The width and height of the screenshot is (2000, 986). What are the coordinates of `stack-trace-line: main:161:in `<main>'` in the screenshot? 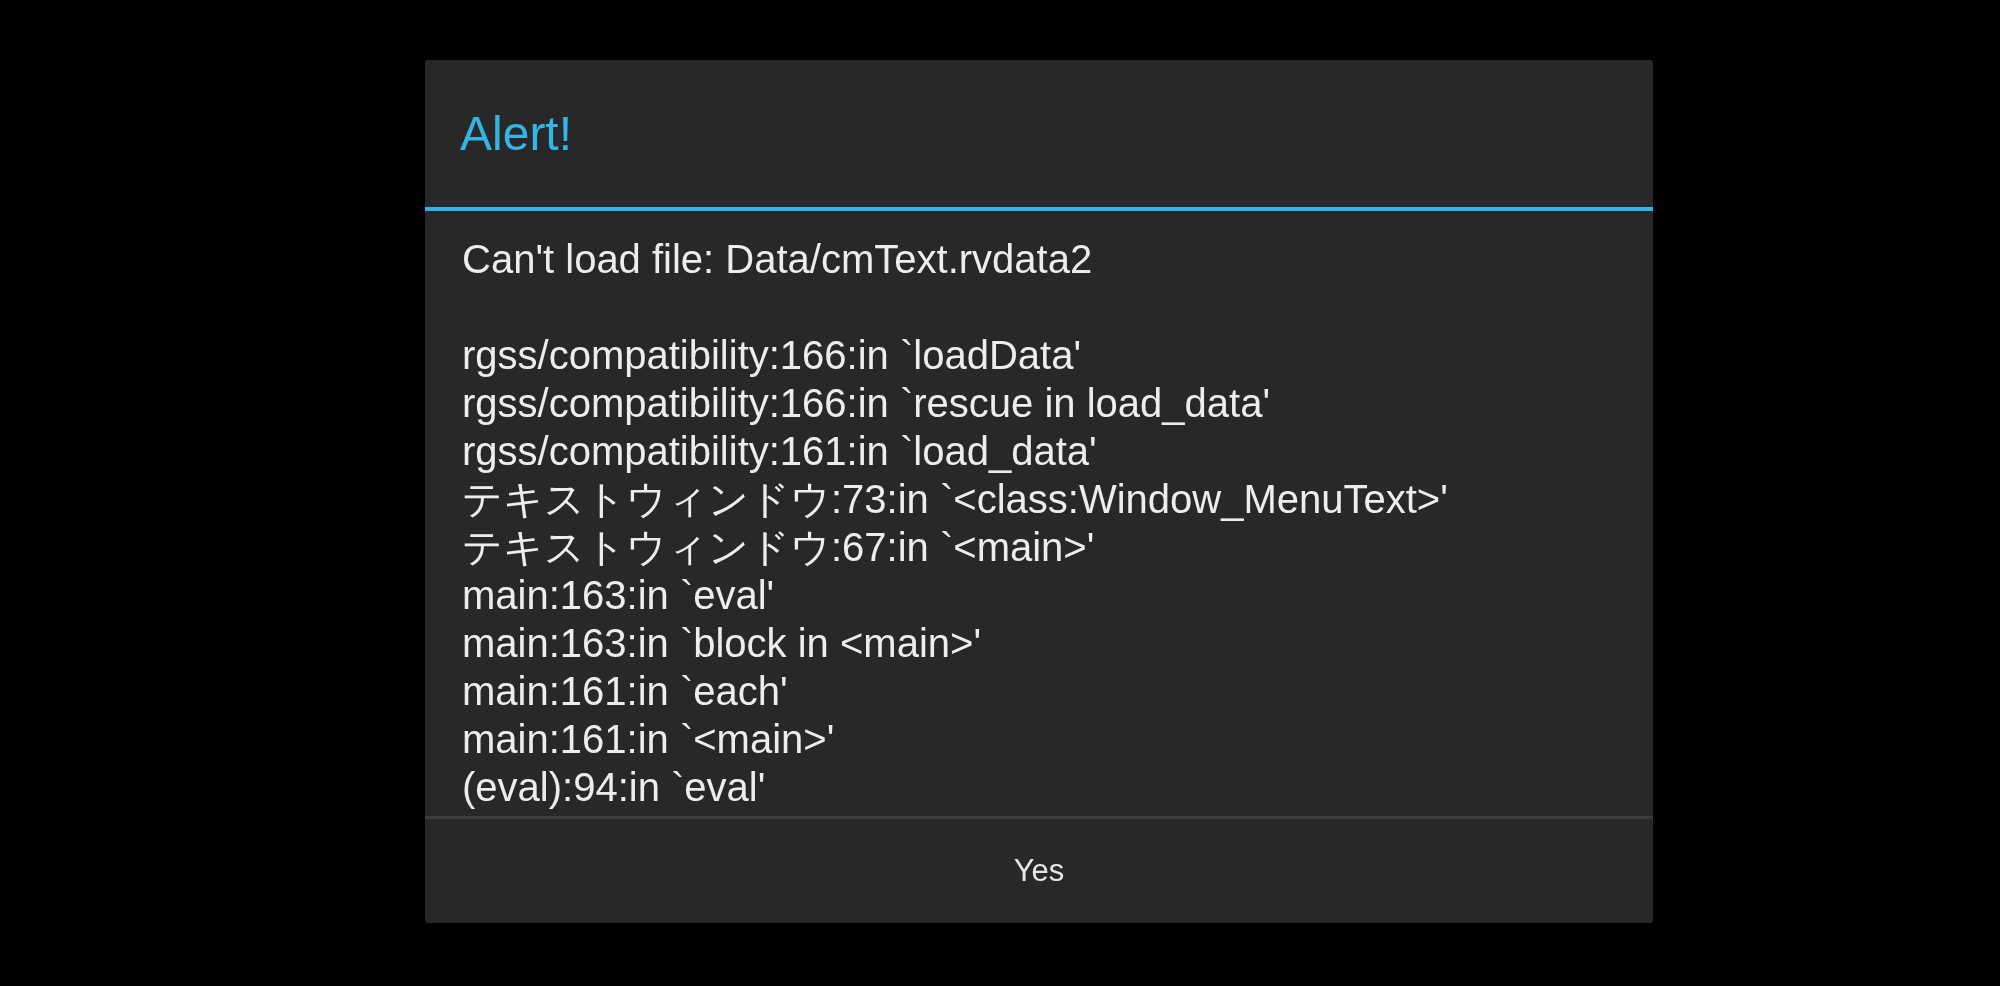 It's located at (648, 739).